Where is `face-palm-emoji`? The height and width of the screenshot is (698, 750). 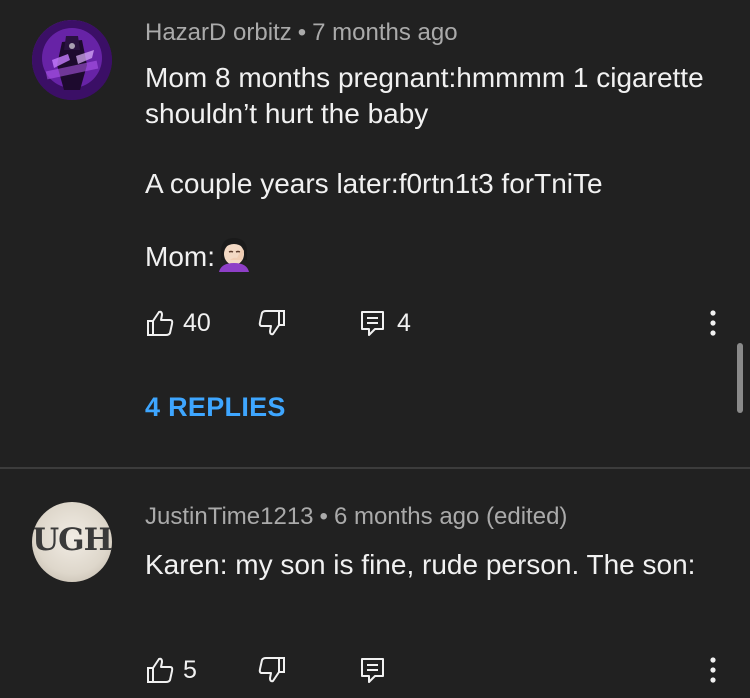 face-palm-emoji is located at coordinates (234, 254).